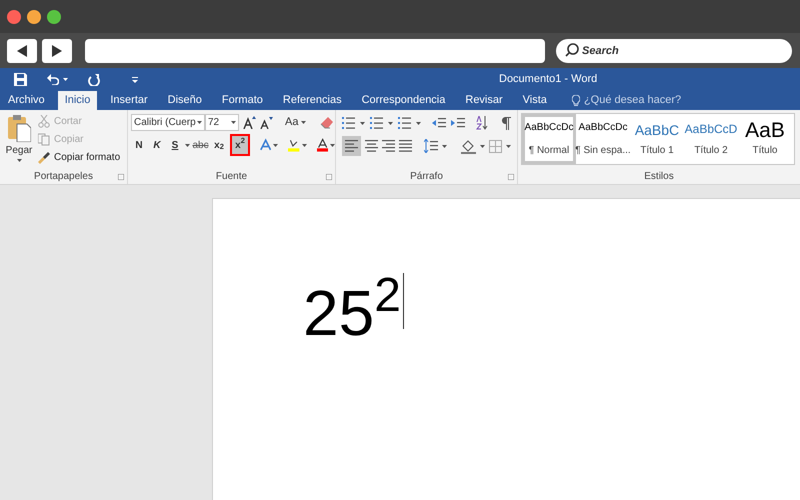 This screenshot has height=500, width=800. Describe the element at coordinates (295, 122) in the screenshot. I see `change-case-button: Aa` at that location.